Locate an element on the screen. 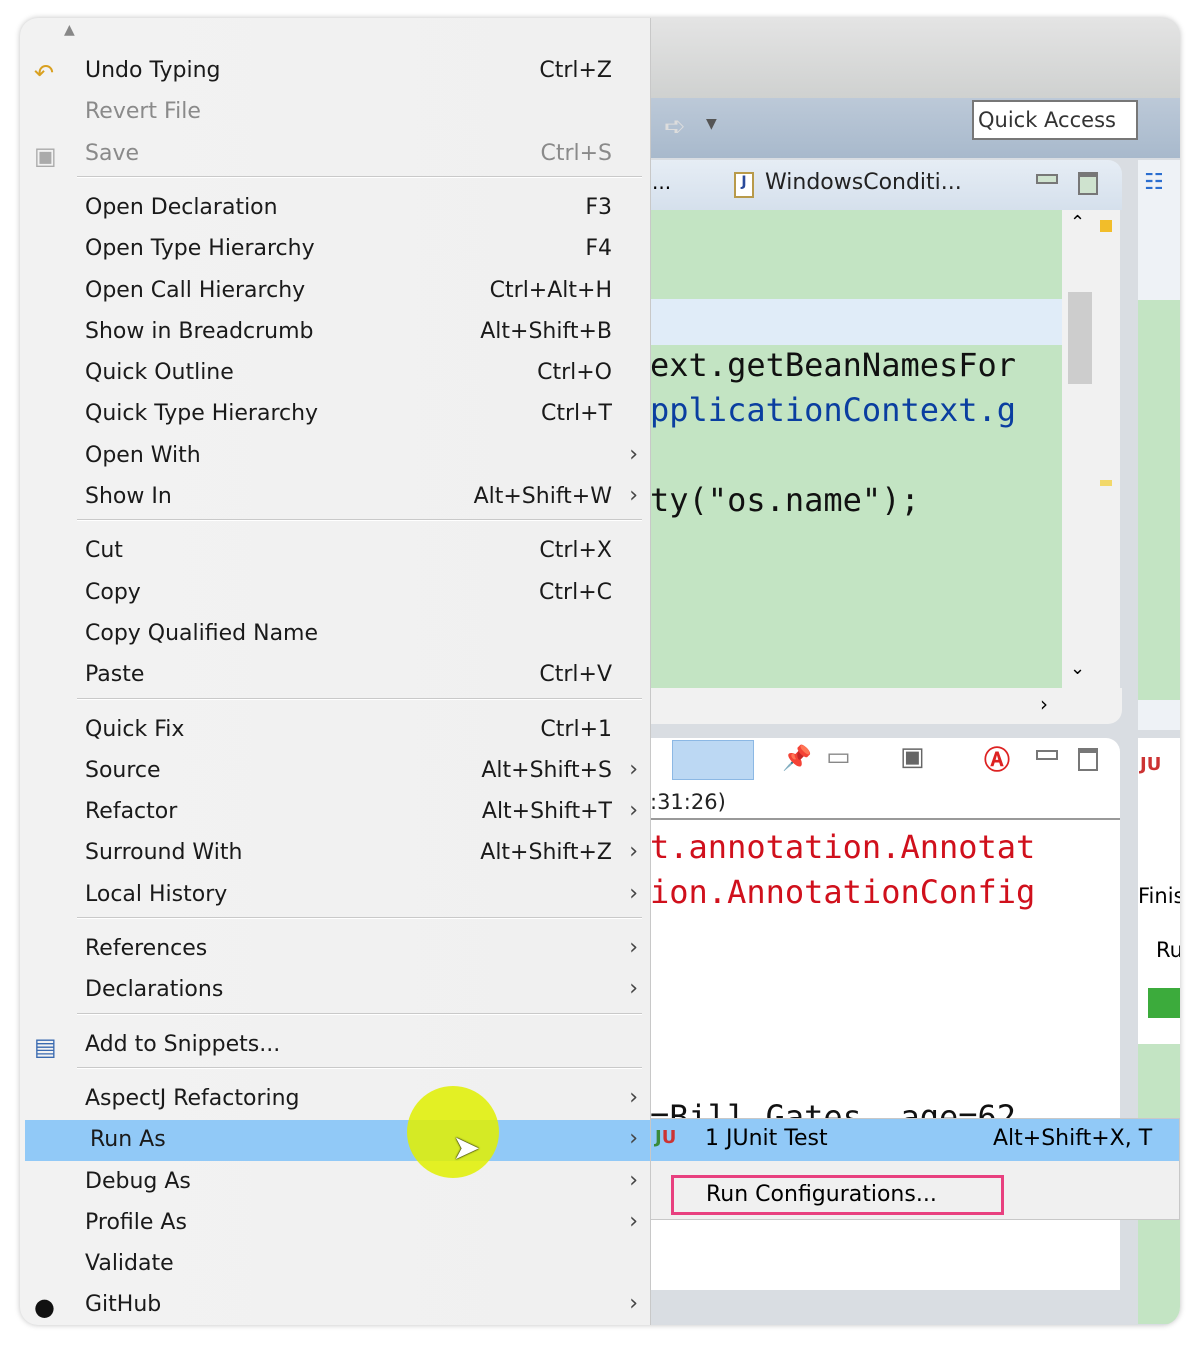 The image size is (1198, 1345). menu-item-validate: Validate is located at coordinates (335, 1264).